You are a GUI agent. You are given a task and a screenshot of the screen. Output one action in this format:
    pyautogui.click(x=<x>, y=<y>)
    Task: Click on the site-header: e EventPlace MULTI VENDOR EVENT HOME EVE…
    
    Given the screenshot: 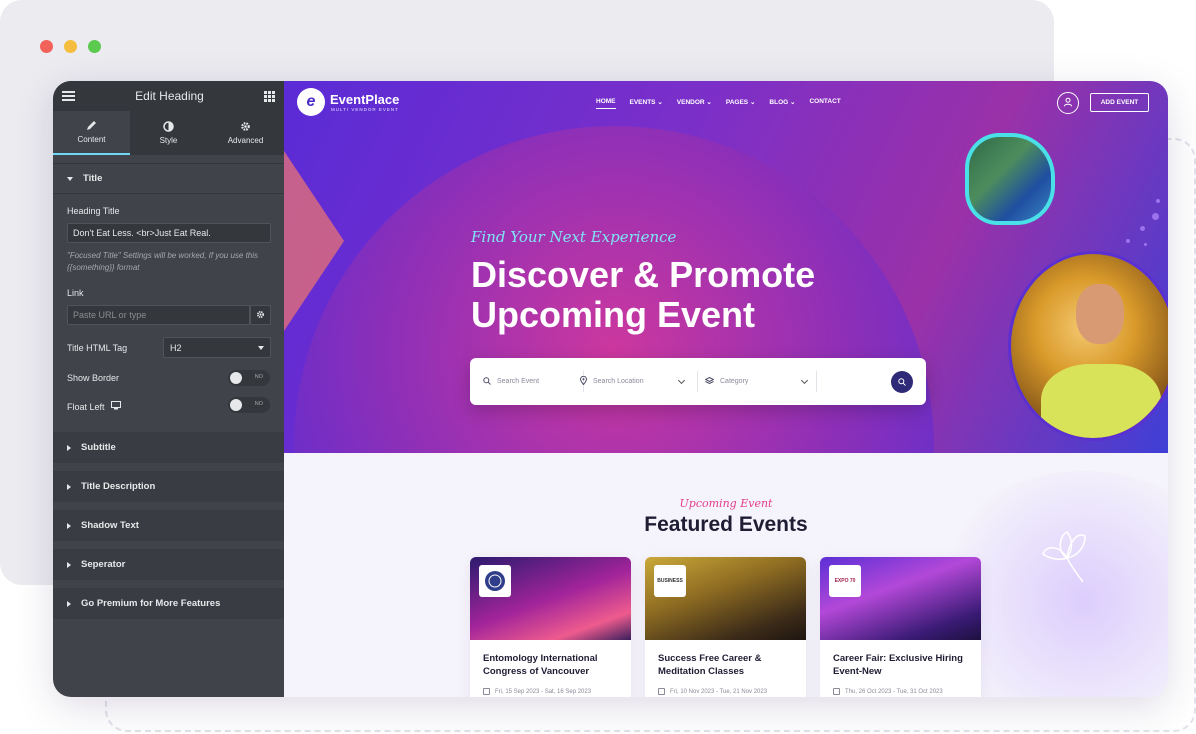 What is the action you would take?
    pyautogui.click(x=726, y=103)
    